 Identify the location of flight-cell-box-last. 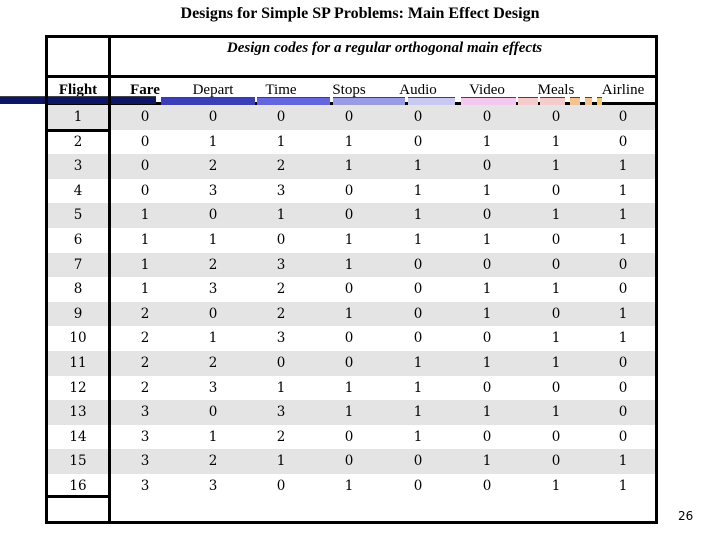
(78, 509).